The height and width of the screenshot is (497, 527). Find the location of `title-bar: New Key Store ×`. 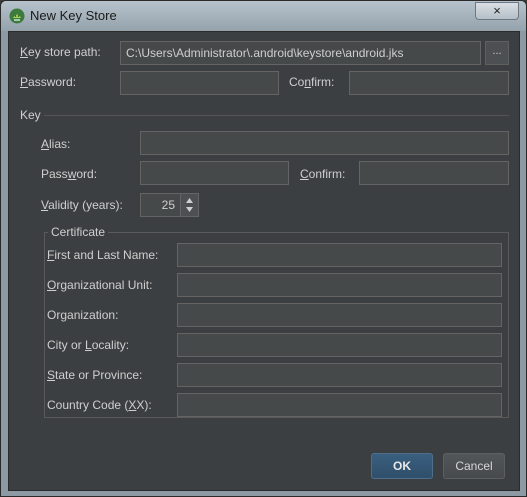

title-bar: New Key Store × is located at coordinates (263, 16).